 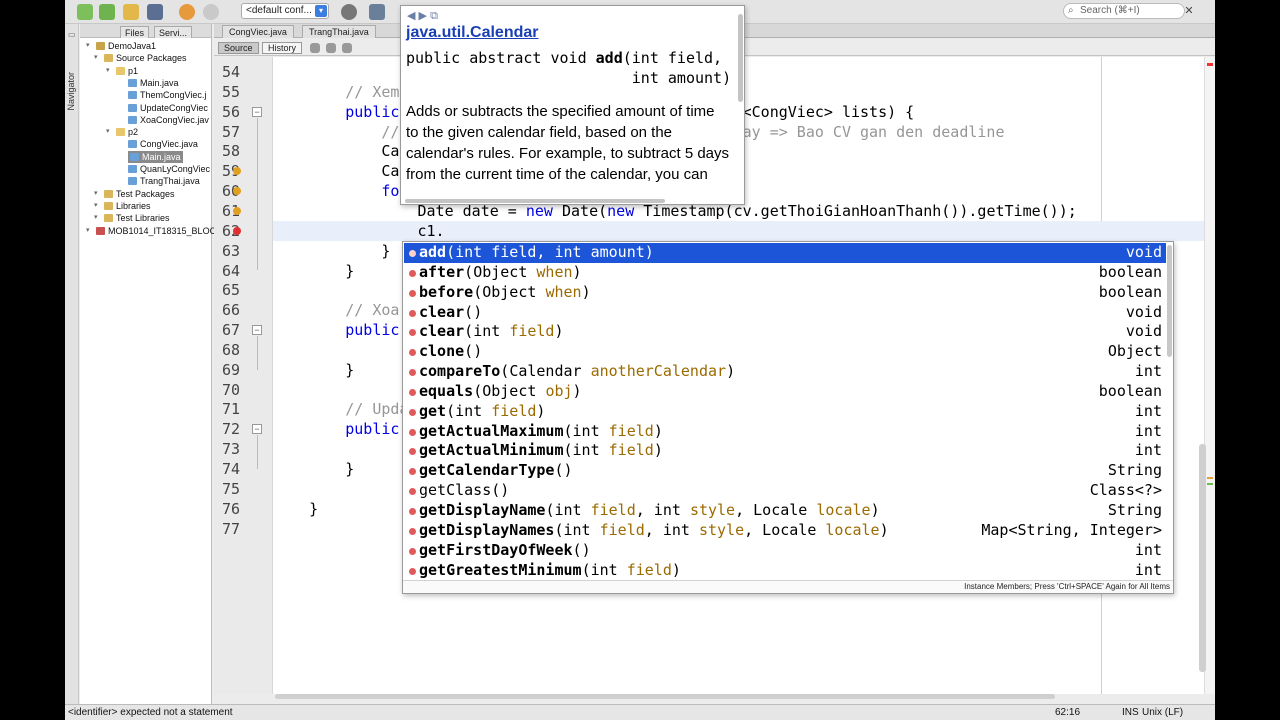 I want to click on redo-icon, so click(x=211, y=12).